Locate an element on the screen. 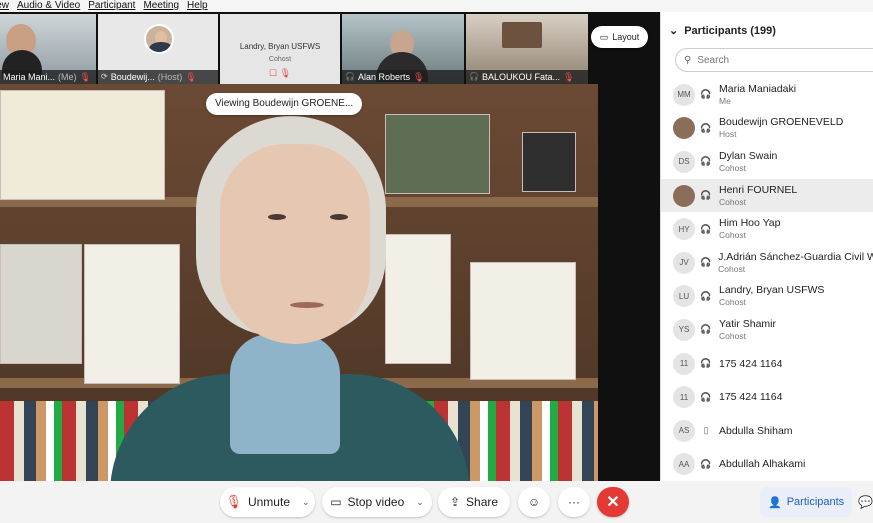 The image size is (873, 523). thumbnail-caption: ⟳ Boudewij... (Host) 🎙 is located at coordinates (158, 77).